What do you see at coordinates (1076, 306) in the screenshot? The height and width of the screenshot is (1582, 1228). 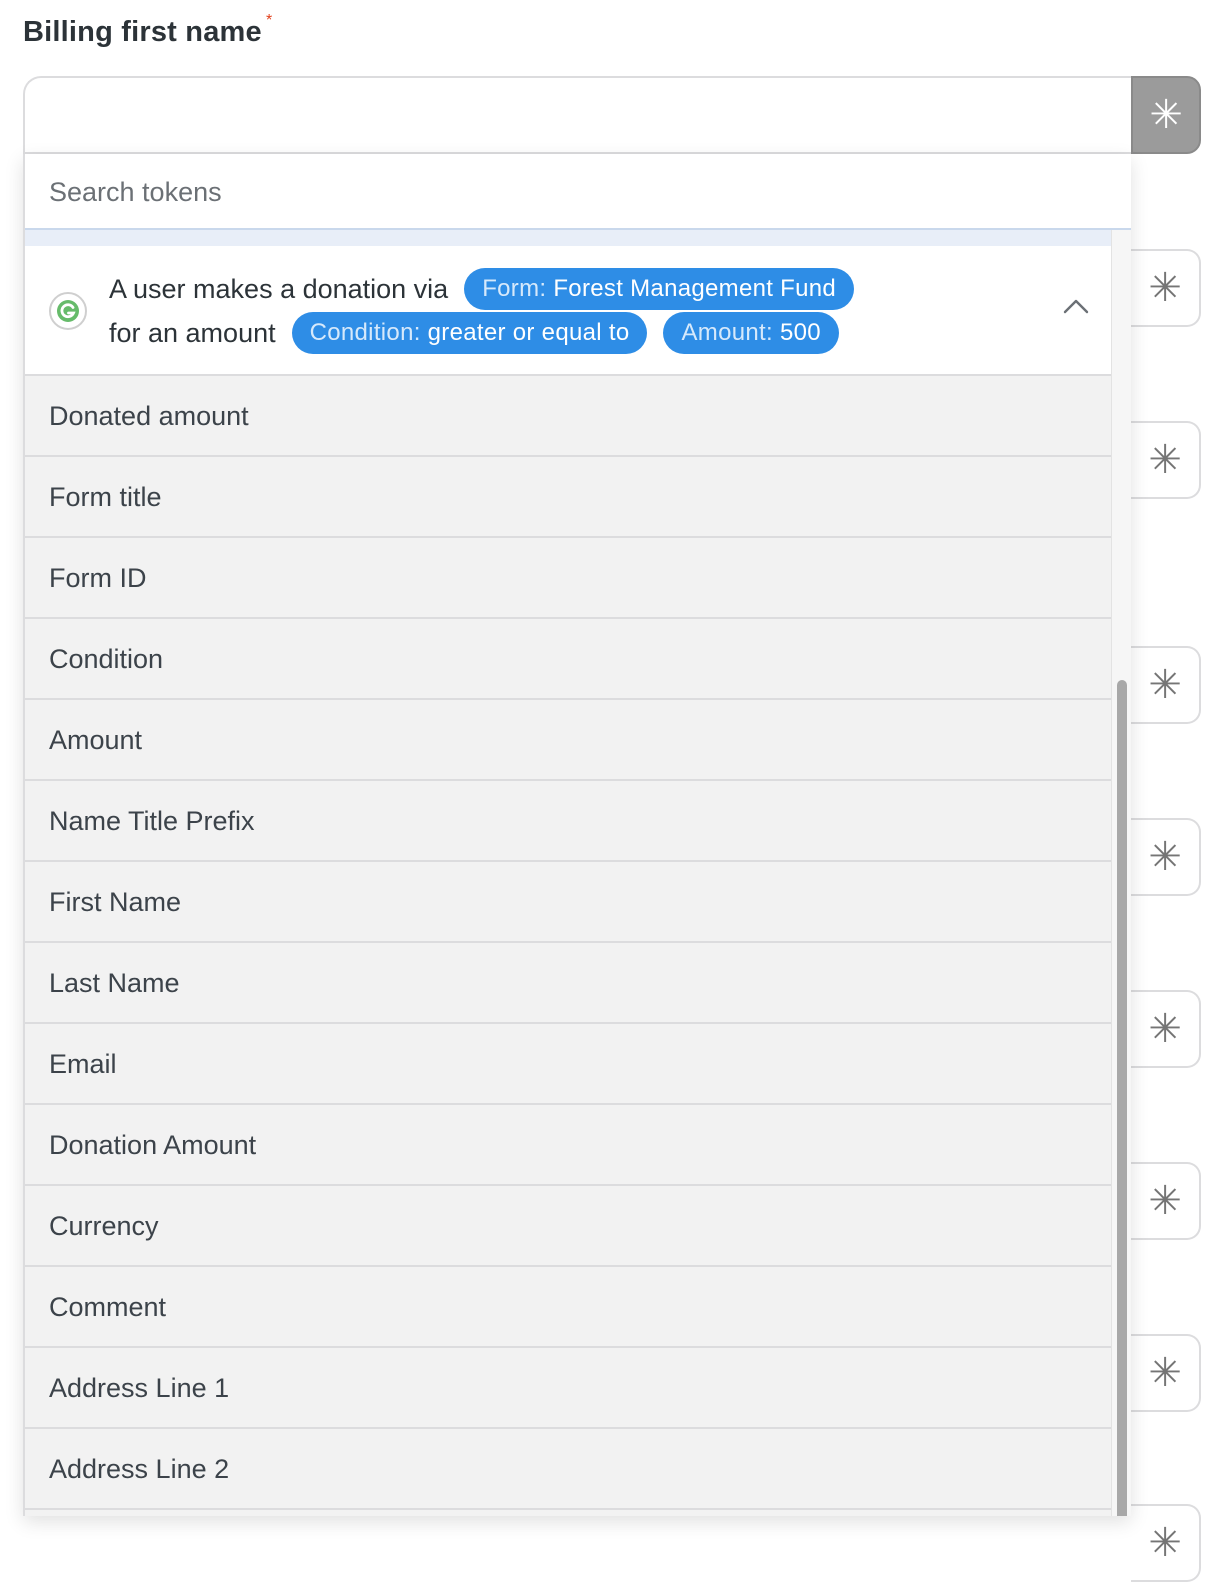 I see `chevron-up-icon` at bounding box center [1076, 306].